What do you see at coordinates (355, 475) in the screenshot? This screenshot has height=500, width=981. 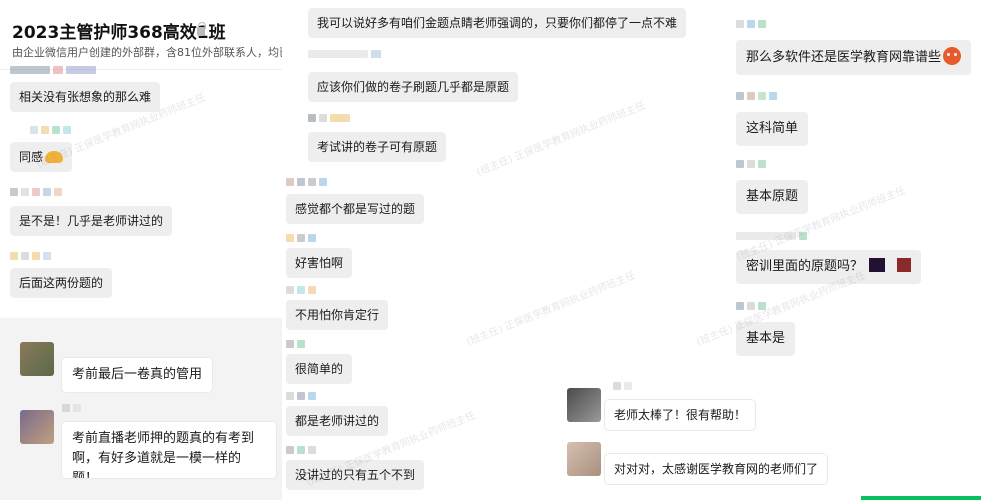 I see `message-bubble: 没讲过的只有五个不到` at bounding box center [355, 475].